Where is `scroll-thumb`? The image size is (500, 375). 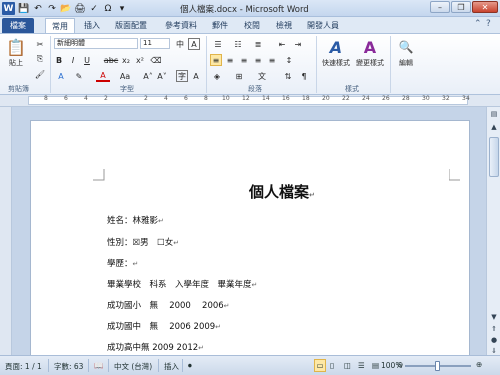 scroll-thumb is located at coordinates (494, 157).